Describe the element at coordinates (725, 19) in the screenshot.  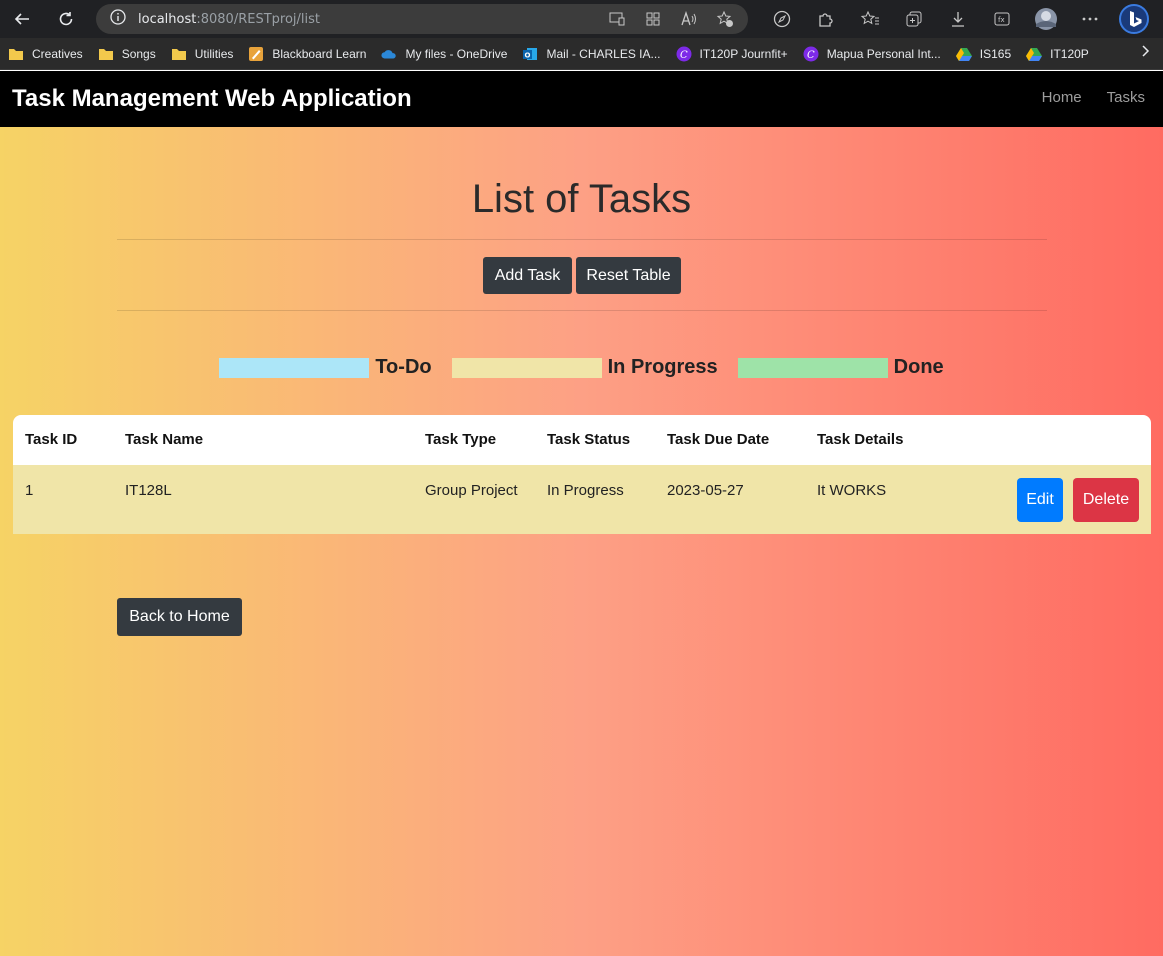
I see `add-favorite-icon` at that location.